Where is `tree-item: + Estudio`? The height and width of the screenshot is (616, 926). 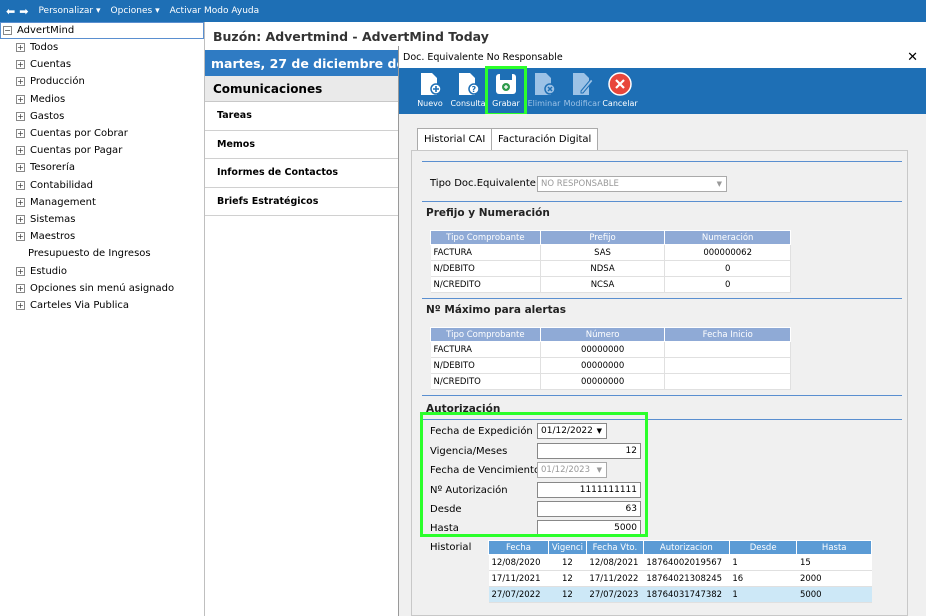 tree-item: + Estudio is located at coordinates (102, 270).